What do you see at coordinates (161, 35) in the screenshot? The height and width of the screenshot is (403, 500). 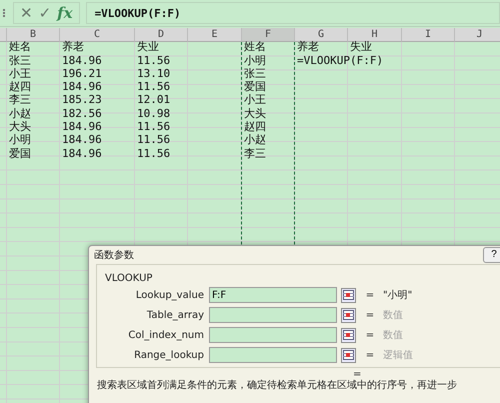 I see `column-header: D` at bounding box center [161, 35].